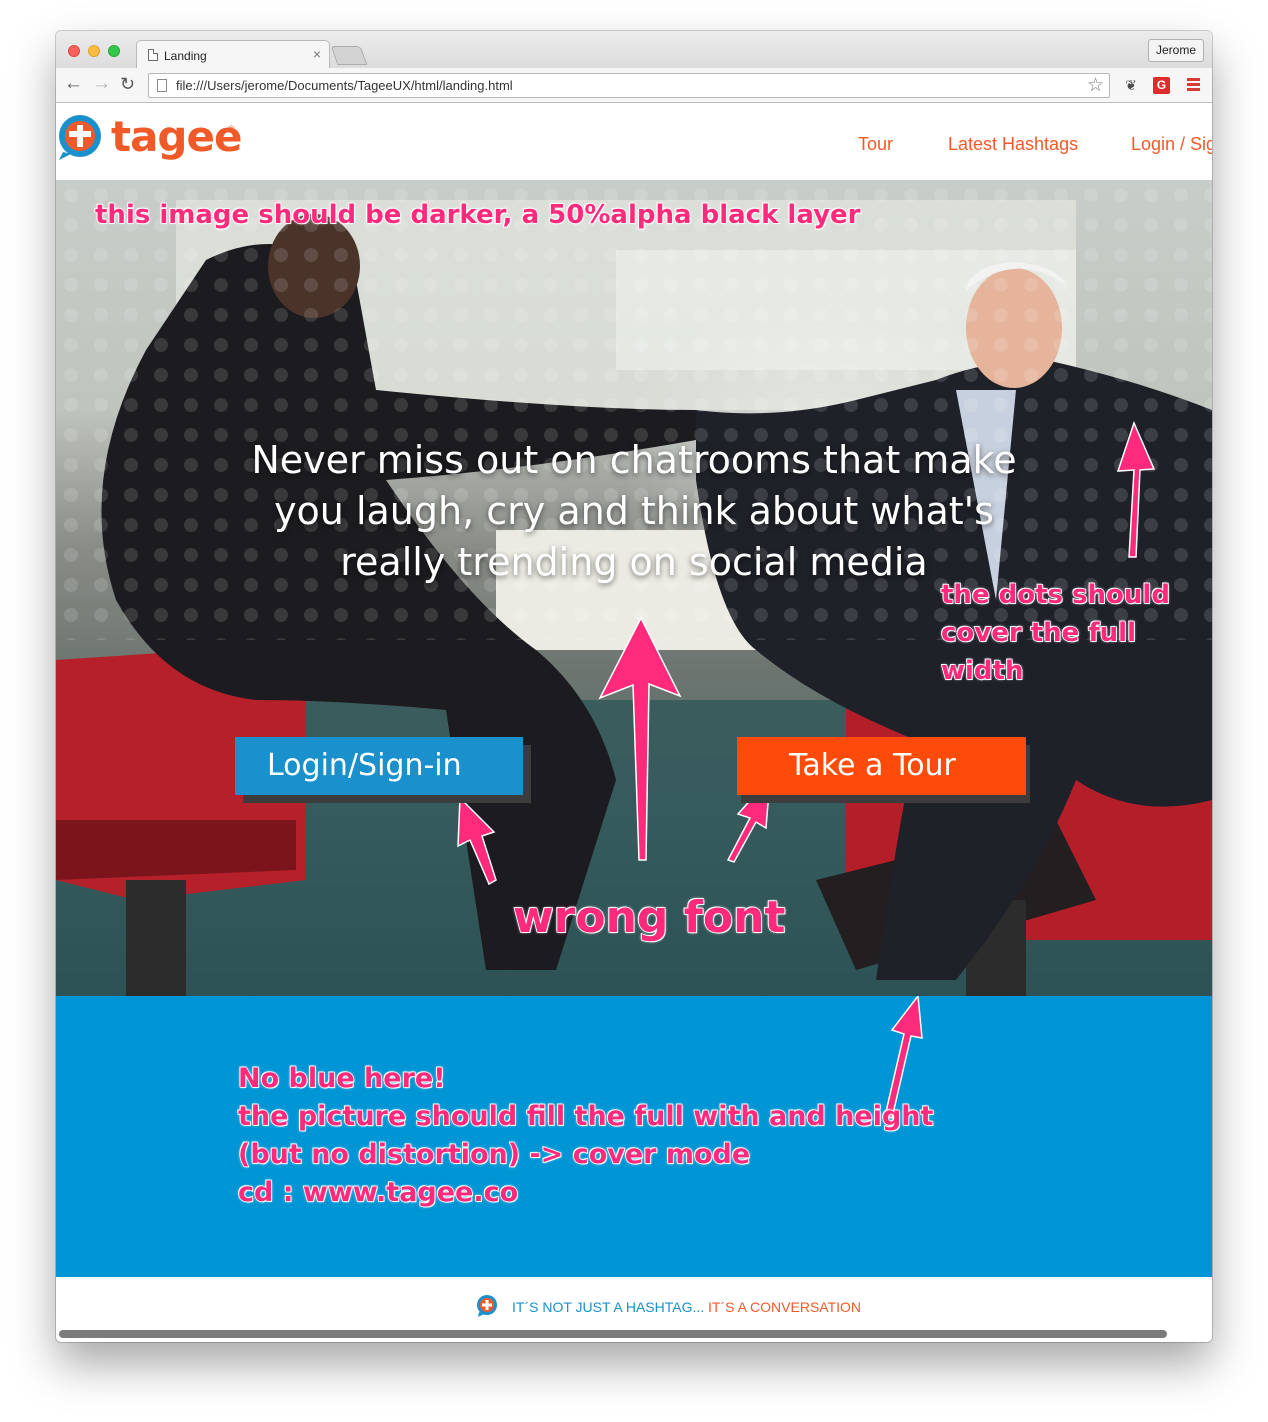  Describe the element at coordinates (1055, 595) in the screenshot. I see `annotation-line: the dots should` at that location.